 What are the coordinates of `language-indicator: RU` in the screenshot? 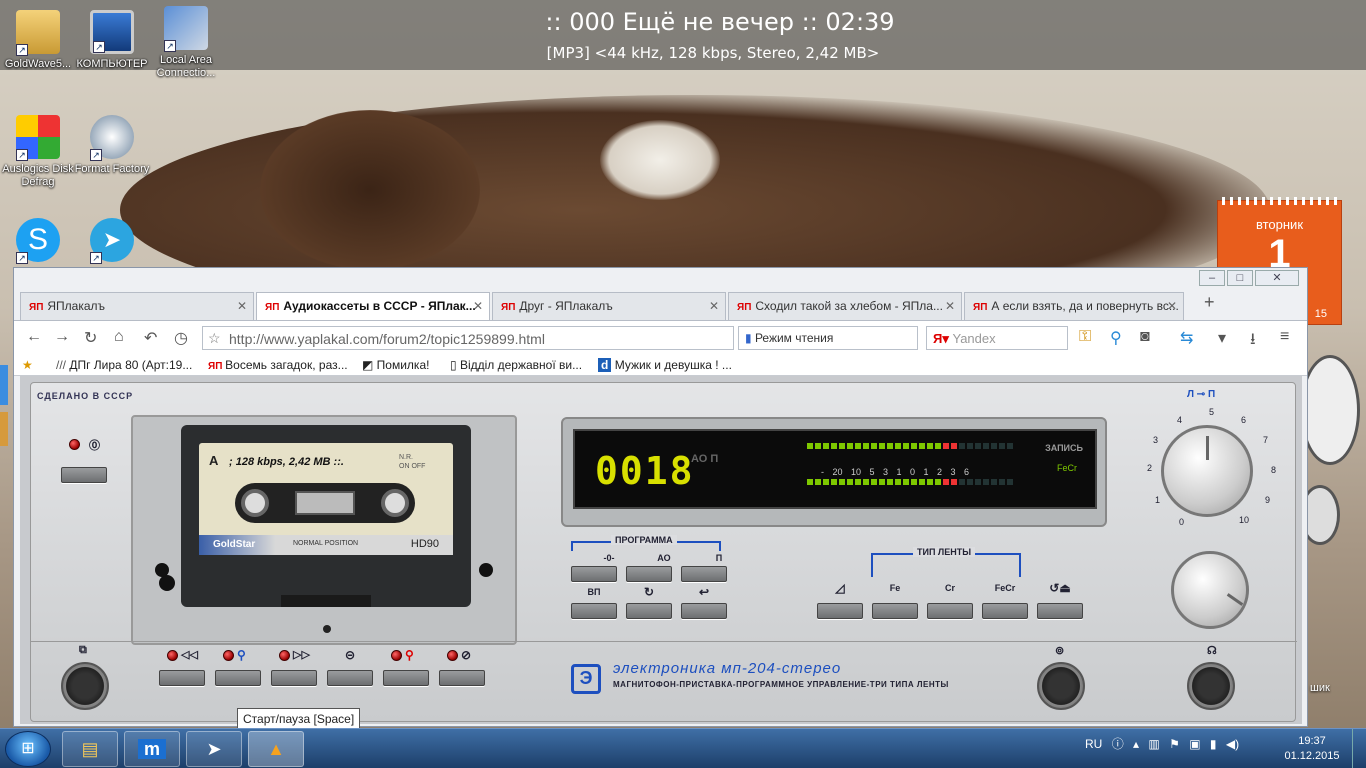 It's located at (1093, 744).